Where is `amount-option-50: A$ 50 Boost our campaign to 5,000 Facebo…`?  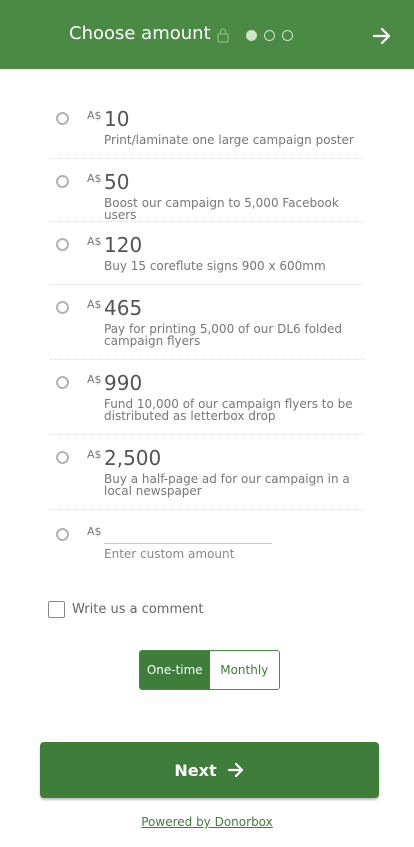
amount-option-50: A$ 50 Boost our campaign to 5,000 Facebo… is located at coordinates (207, 190).